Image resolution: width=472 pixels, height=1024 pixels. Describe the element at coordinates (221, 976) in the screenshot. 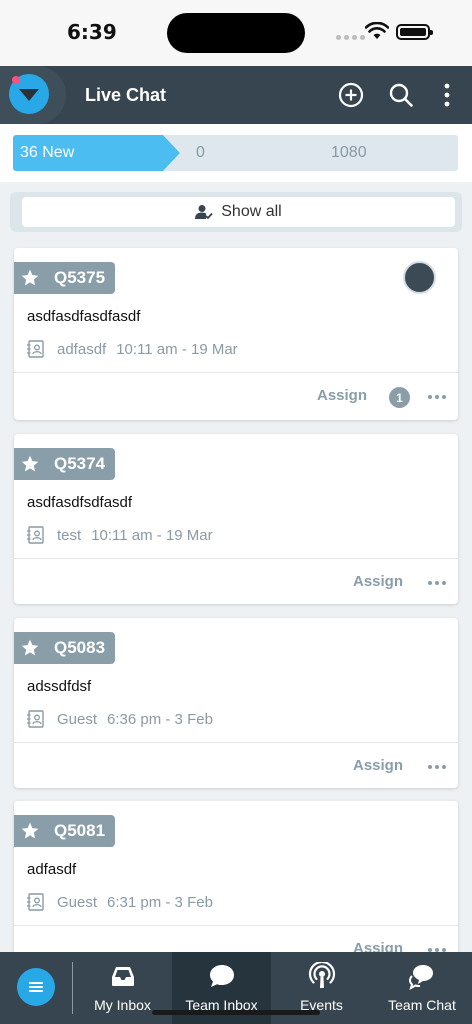

I see `chat-bubble-icon` at that location.